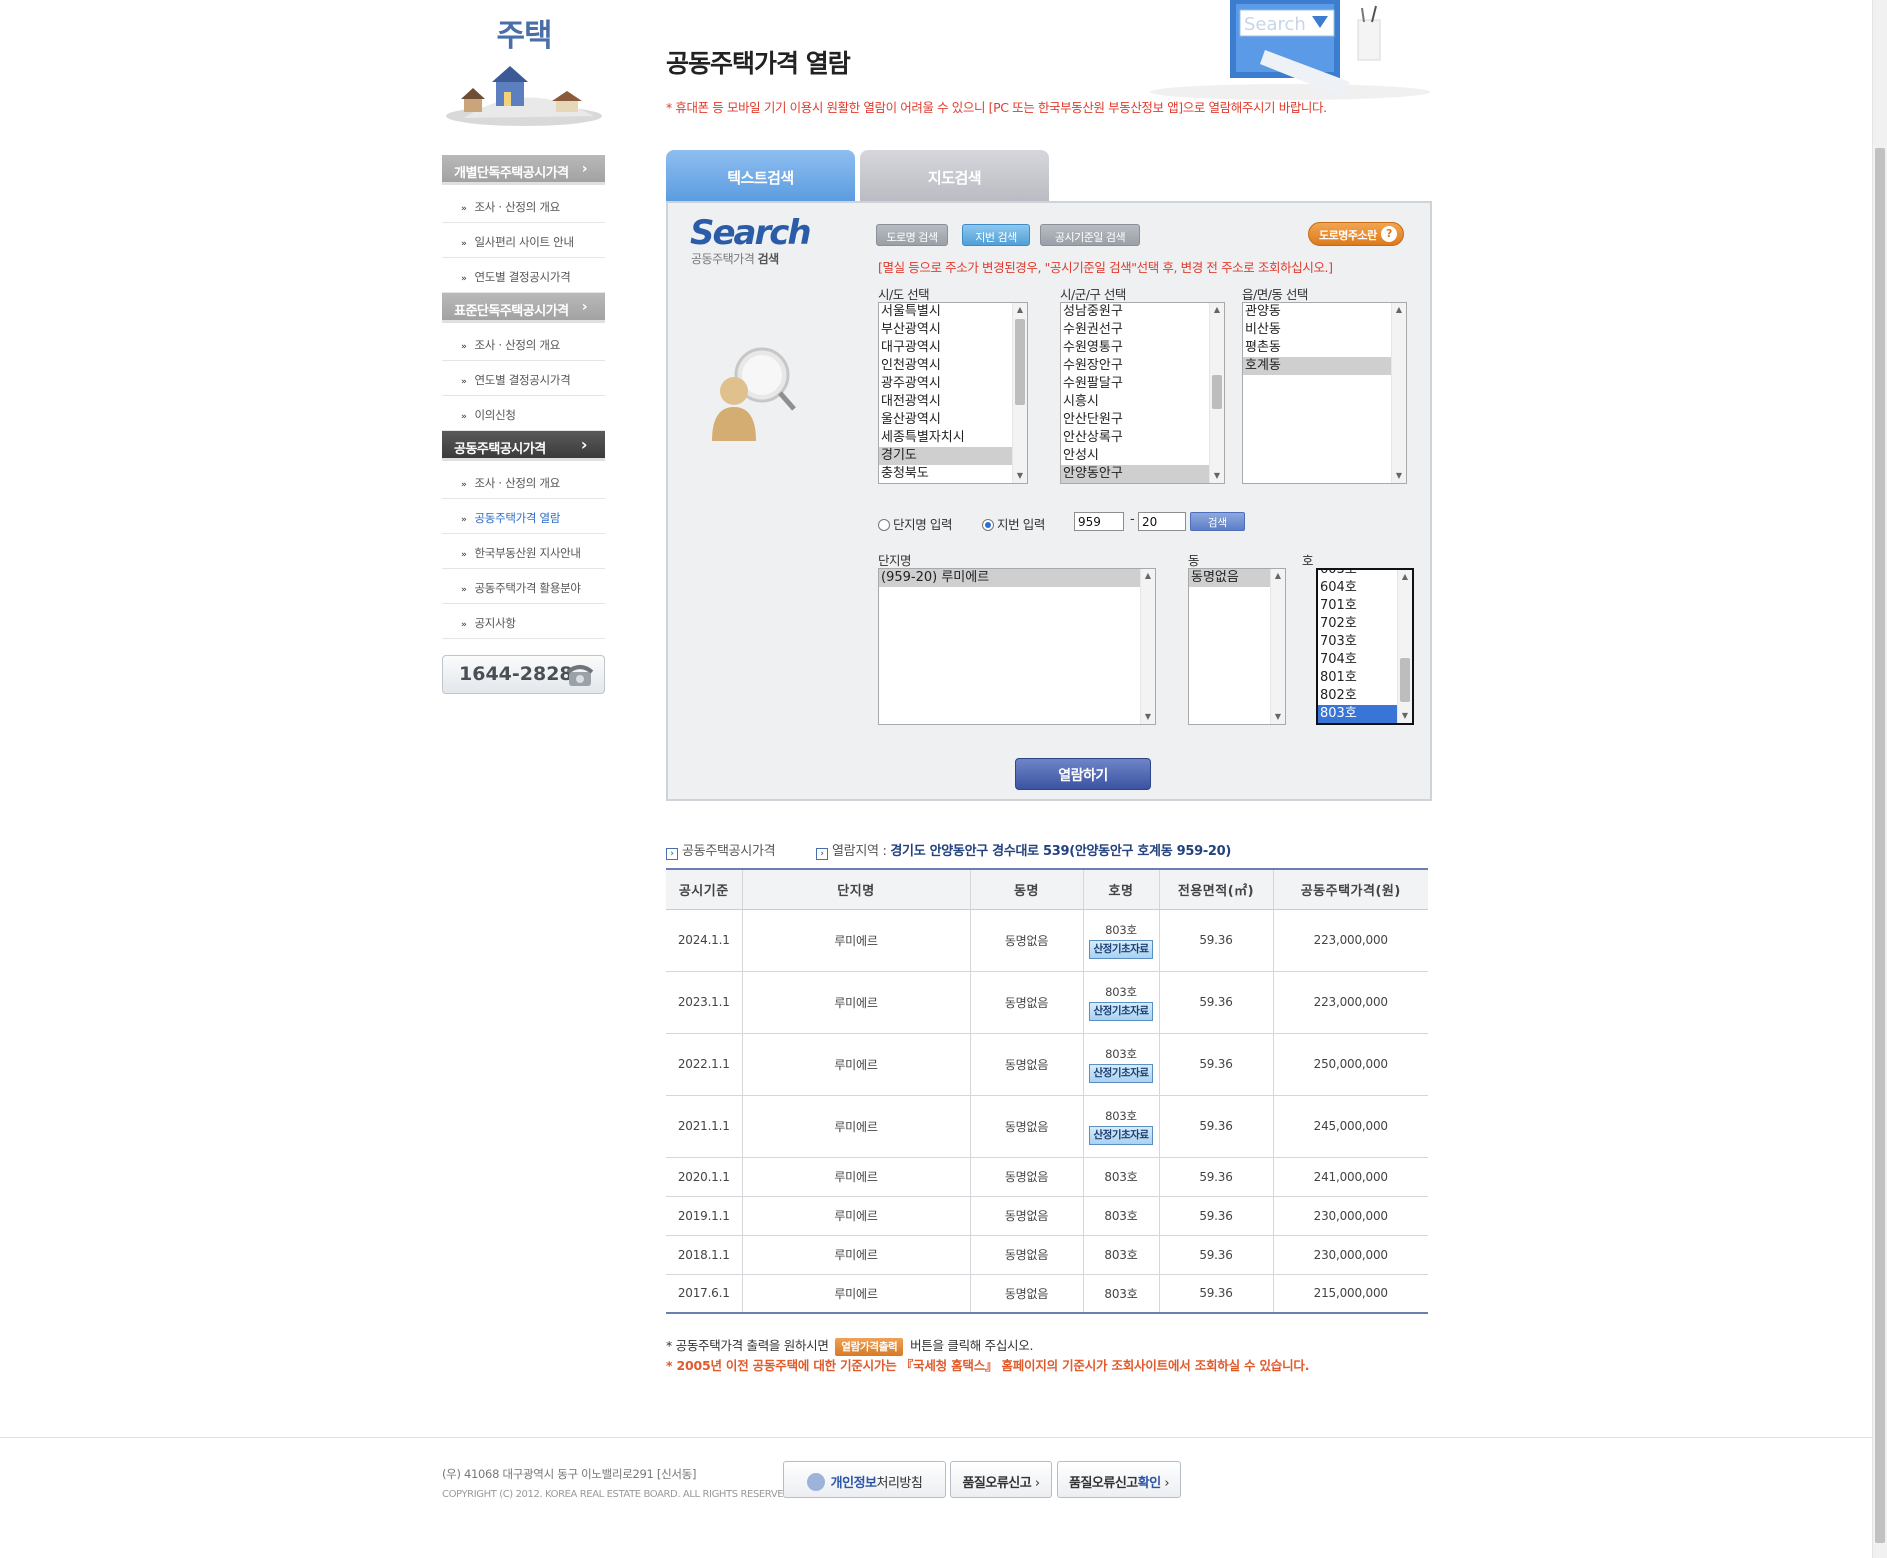 The width and height of the screenshot is (1887, 1558). I want to click on menu-individual-house-price: 개별단독주택공시가격 ›, so click(523, 170).